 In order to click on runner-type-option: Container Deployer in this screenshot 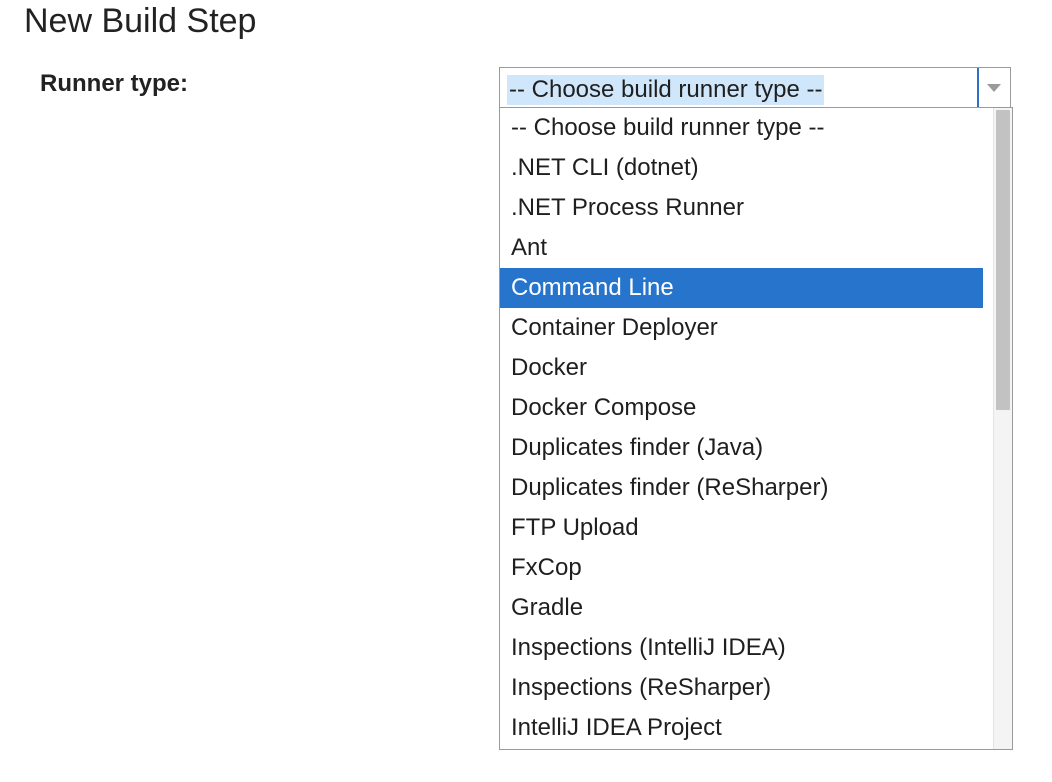, I will do `click(741, 328)`.